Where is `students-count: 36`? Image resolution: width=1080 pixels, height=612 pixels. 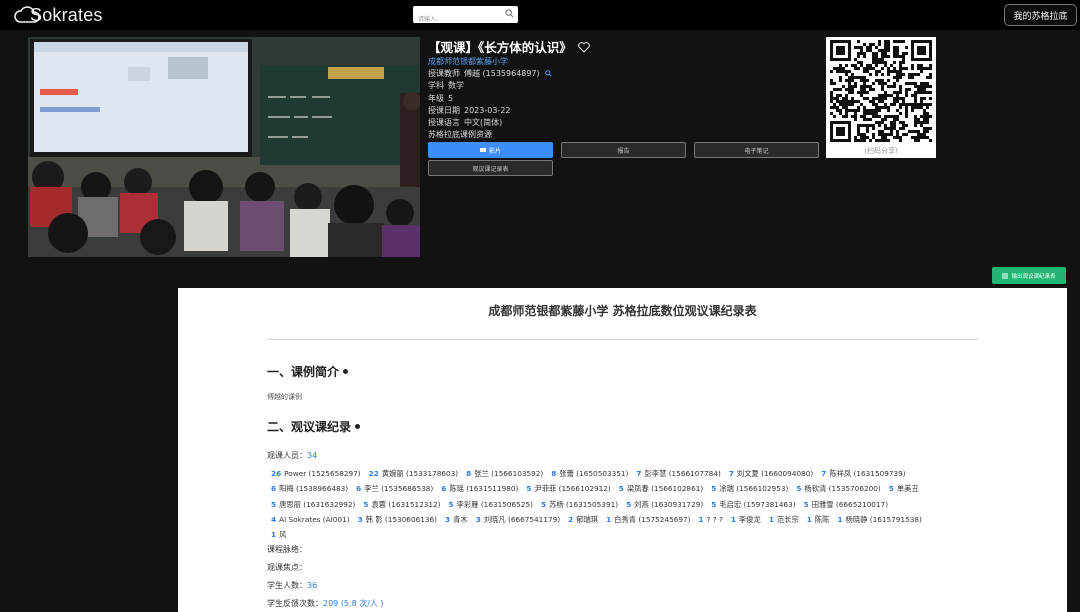 students-count: 36 is located at coordinates (312, 585).